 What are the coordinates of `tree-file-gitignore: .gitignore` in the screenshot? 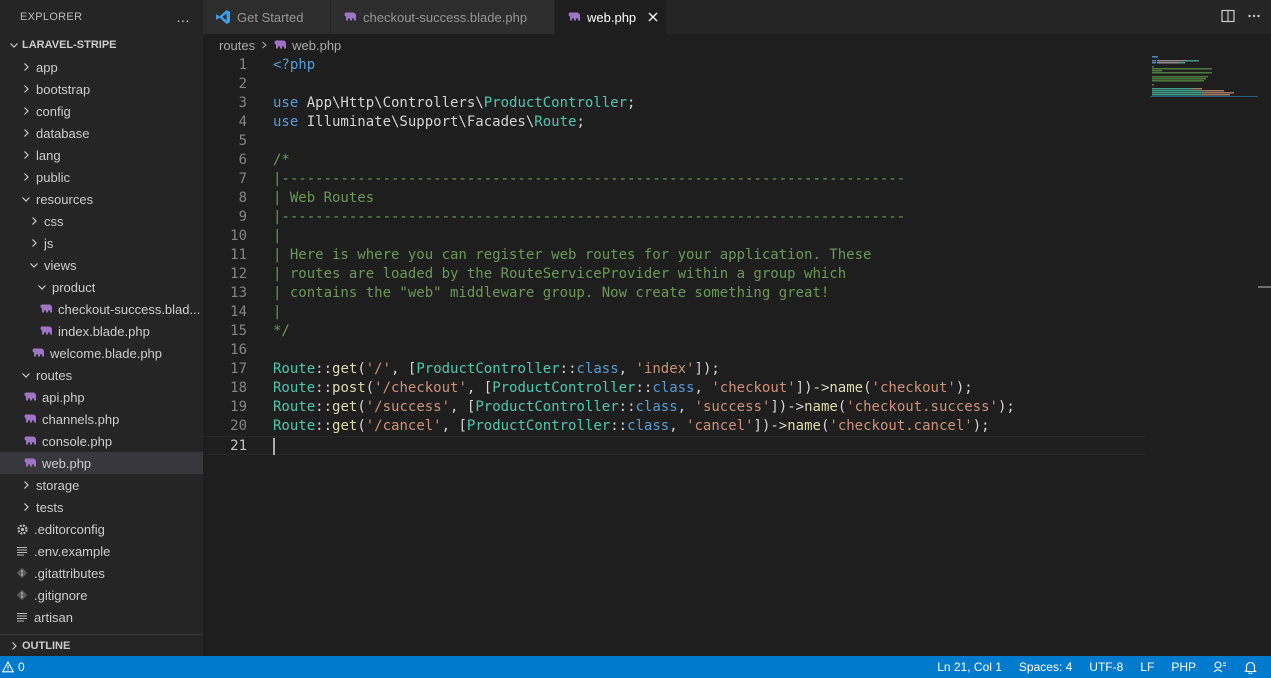 It's located at (101, 595).